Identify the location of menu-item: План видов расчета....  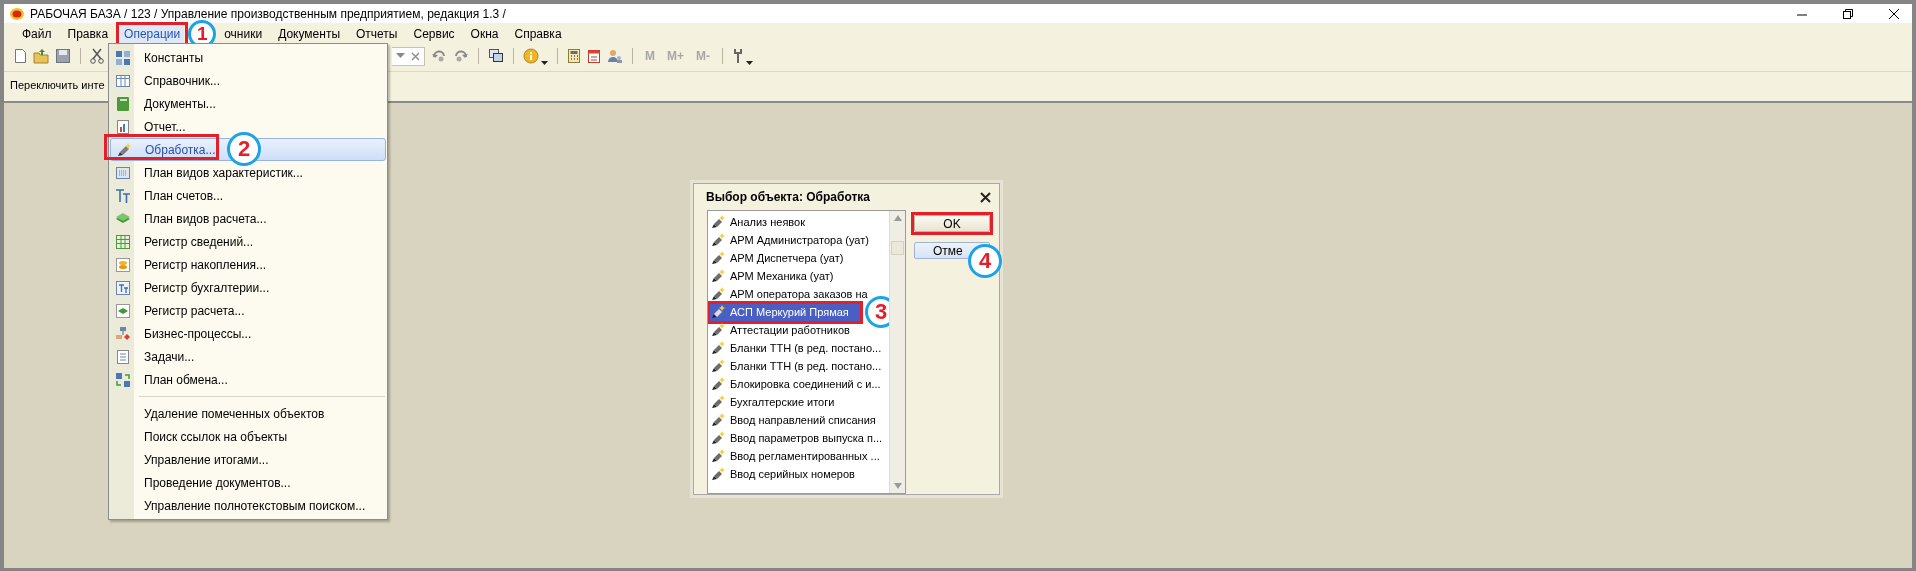
(248, 218).